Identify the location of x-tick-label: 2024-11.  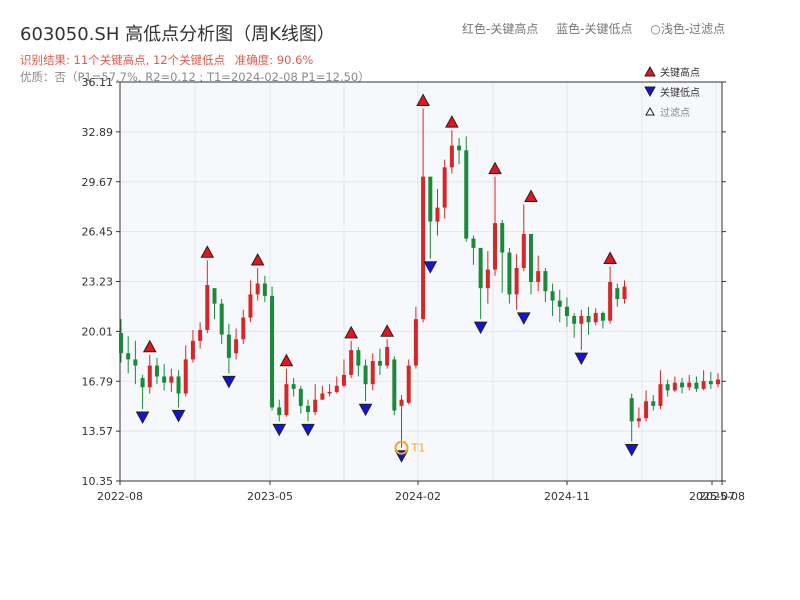
(567, 496).